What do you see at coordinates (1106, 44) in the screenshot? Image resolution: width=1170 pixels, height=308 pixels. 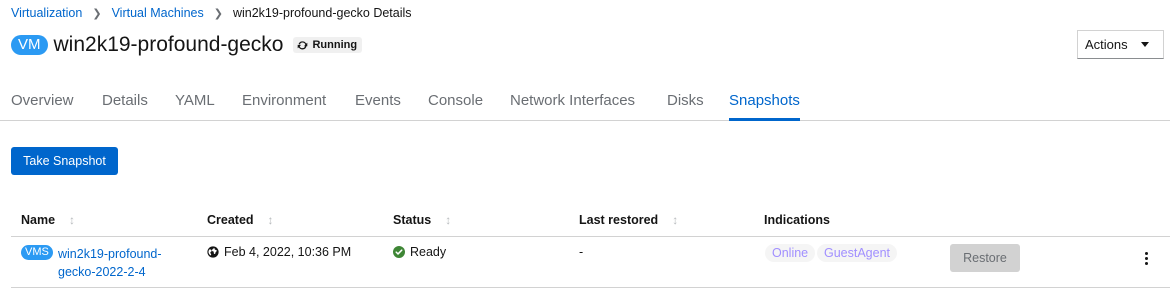 I see `actions-label: Actions` at bounding box center [1106, 44].